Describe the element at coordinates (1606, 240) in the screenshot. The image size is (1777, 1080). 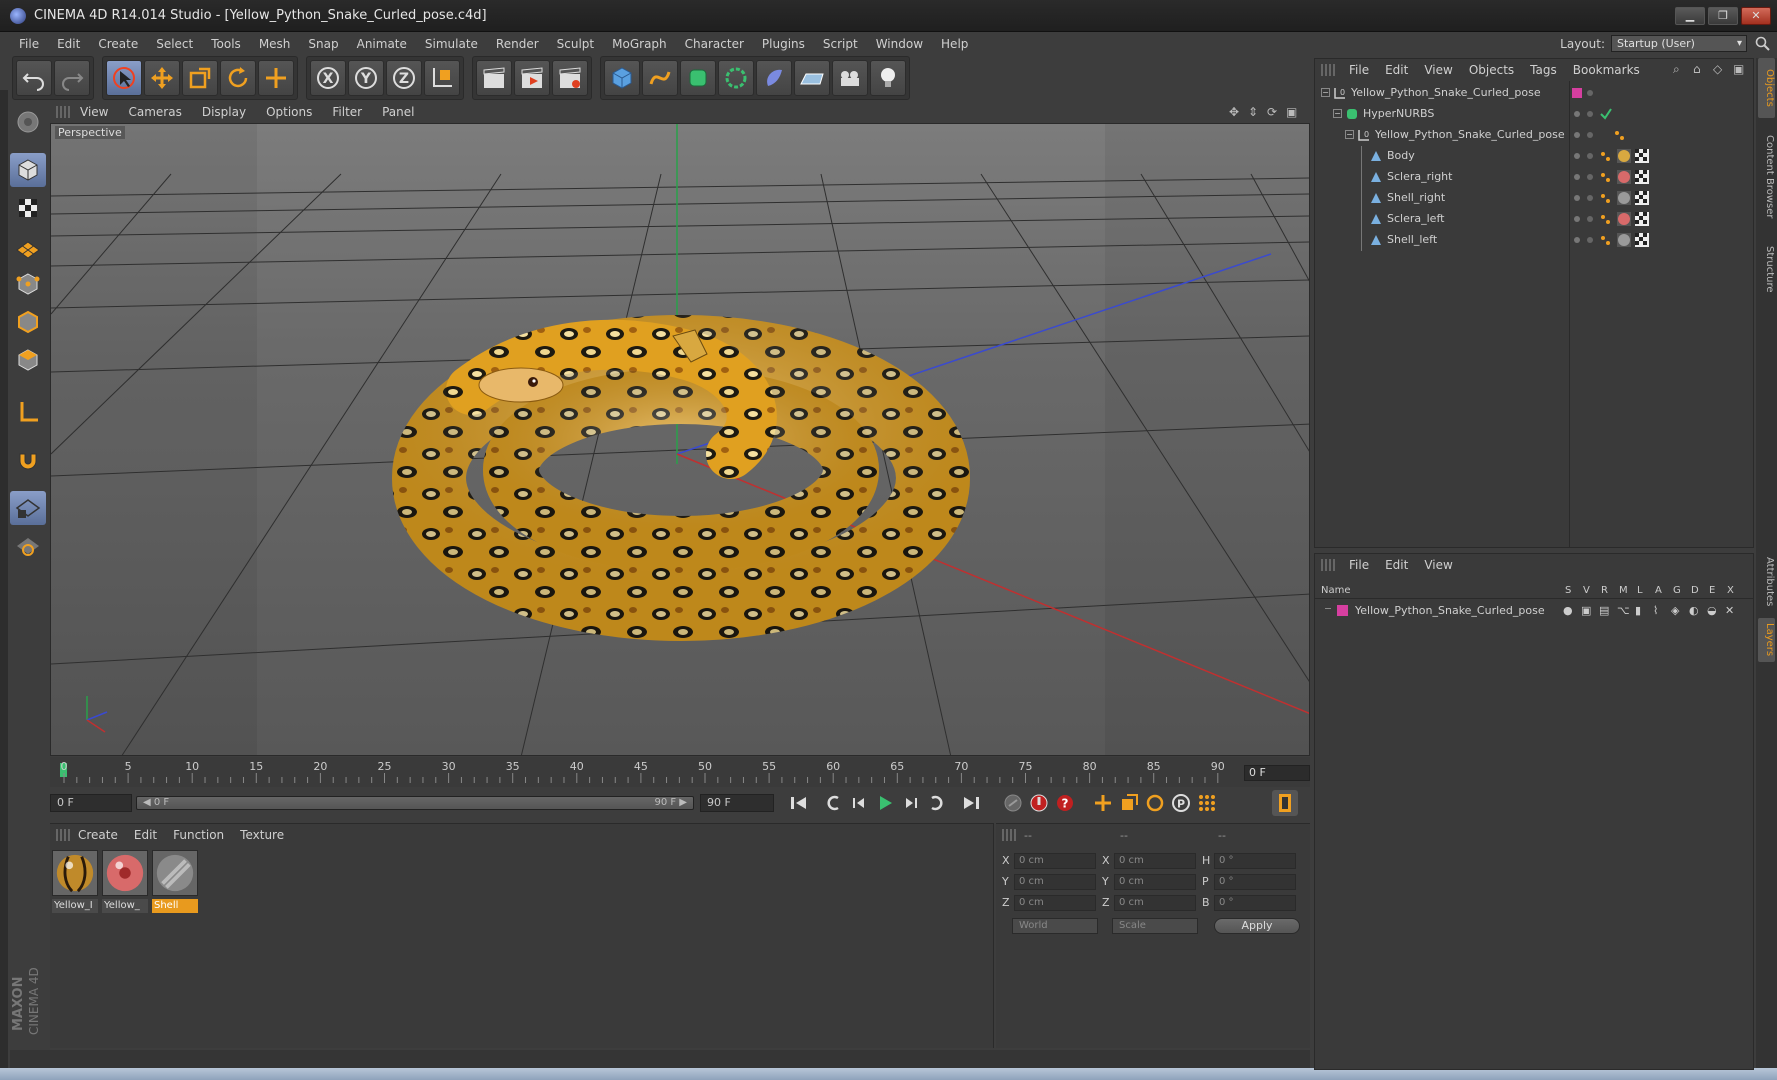
I see `phong-tag-icon` at that location.